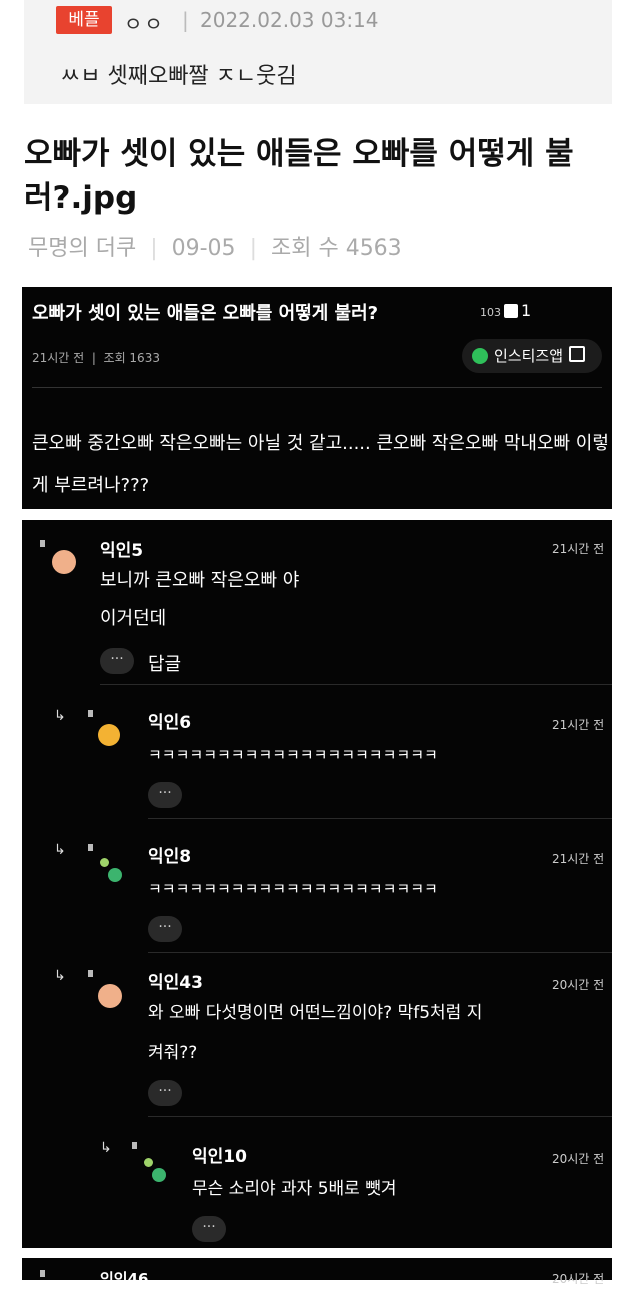 This screenshot has width=640, height=1289. Describe the element at coordinates (317, 1273) in the screenshot. I see `comments-screenshot-next: 익인46 20시간 전` at that location.